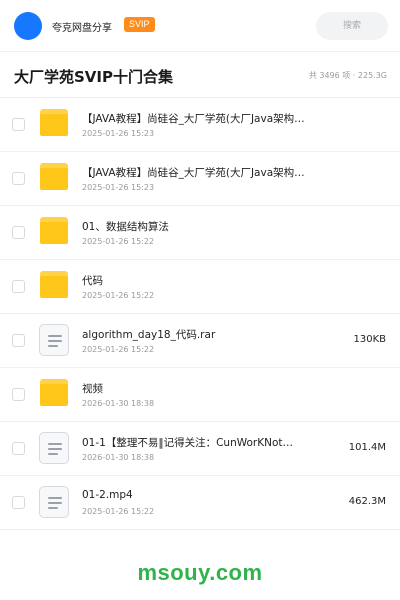 The image size is (400, 600). What do you see at coordinates (347, 75) in the screenshot?
I see `item-count-summary: 共 3496 项 · 225.3G` at bounding box center [347, 75].